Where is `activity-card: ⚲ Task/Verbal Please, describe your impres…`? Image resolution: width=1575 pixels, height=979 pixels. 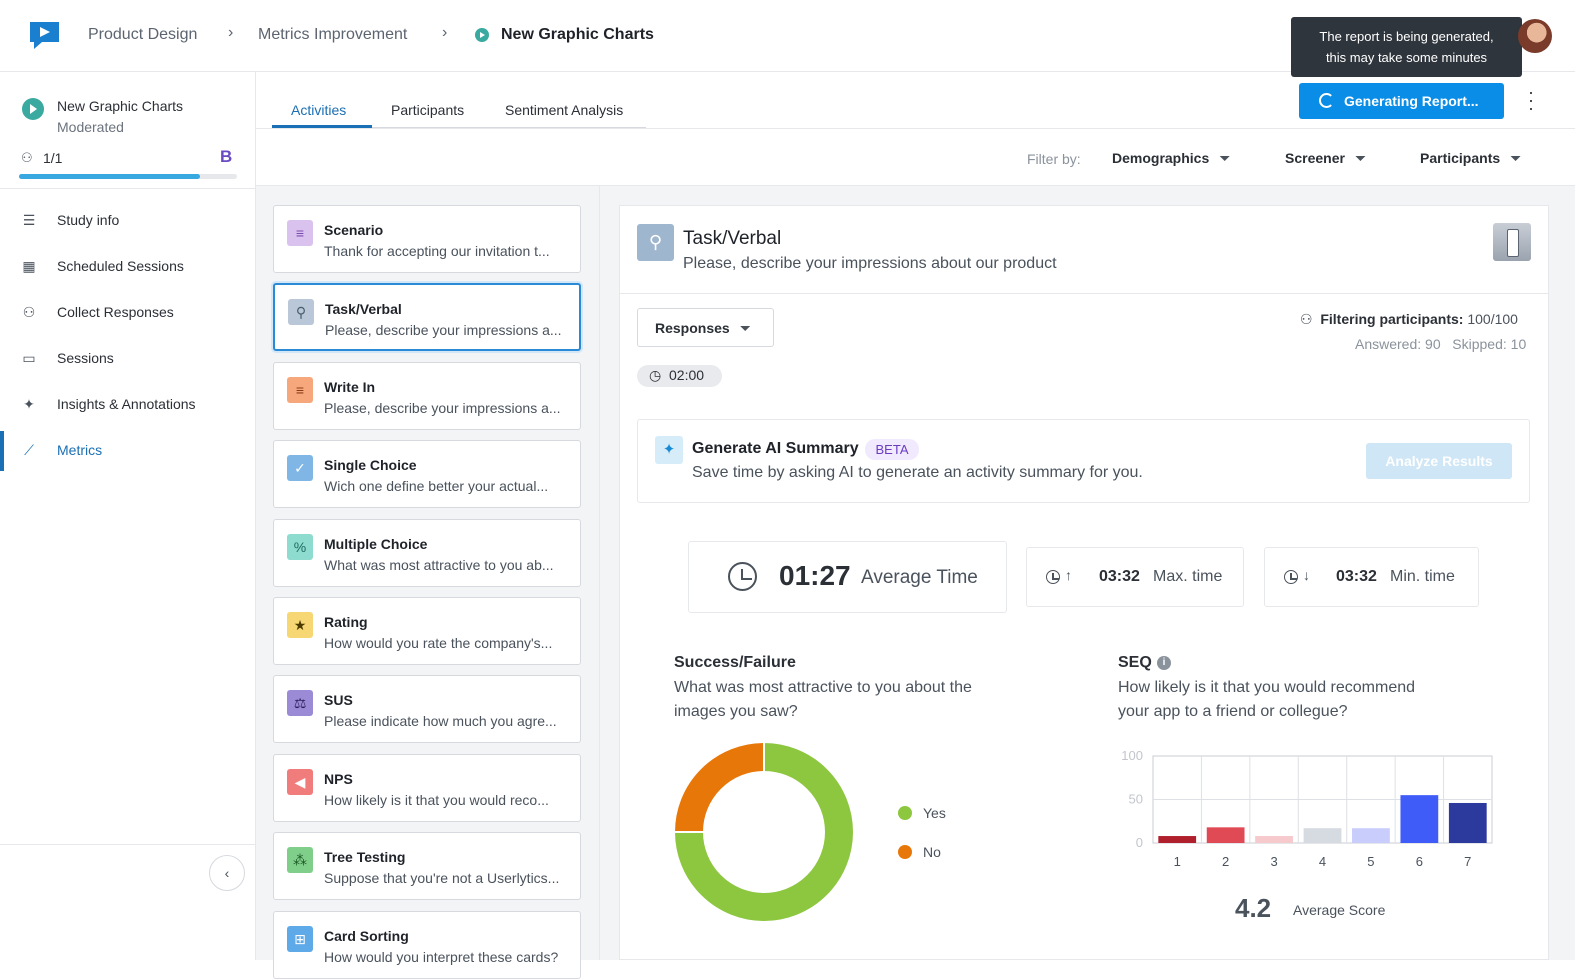 activity-card: ⚲ Task/Verbal Please, describe your impres… is located at coordinates (427, 317).